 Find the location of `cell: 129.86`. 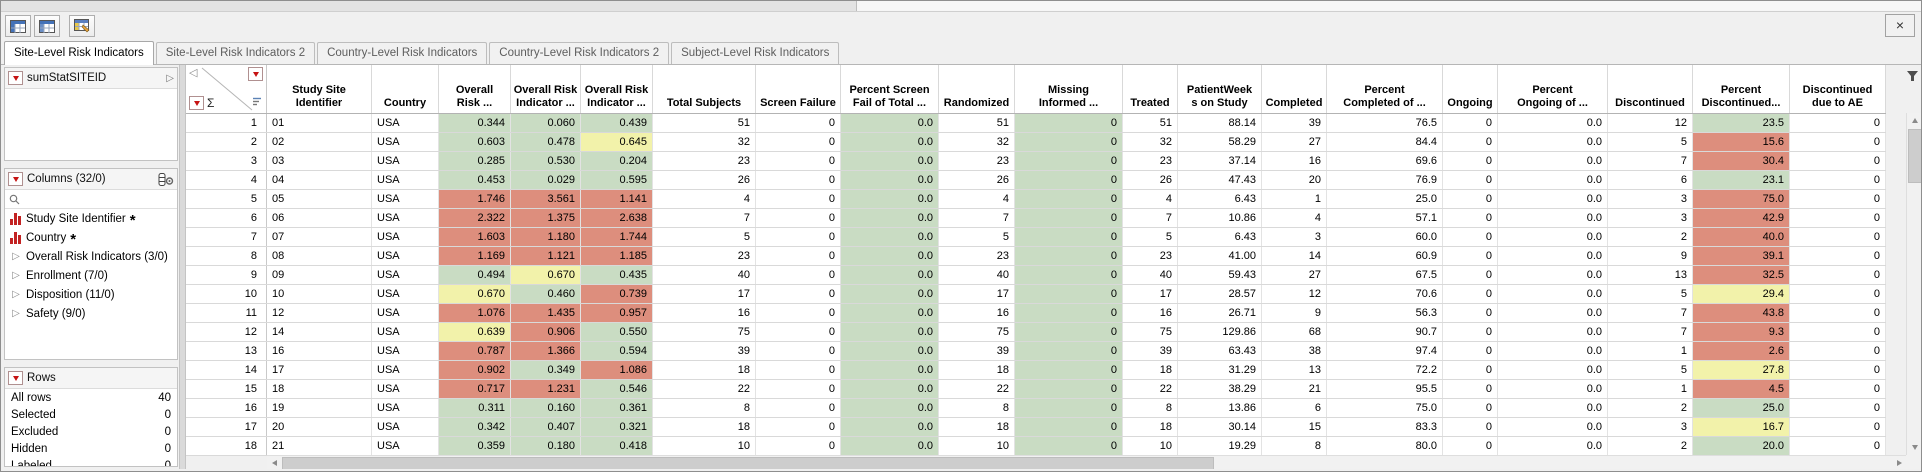

cell: 129.86 is located at coordinates (1220, 332).